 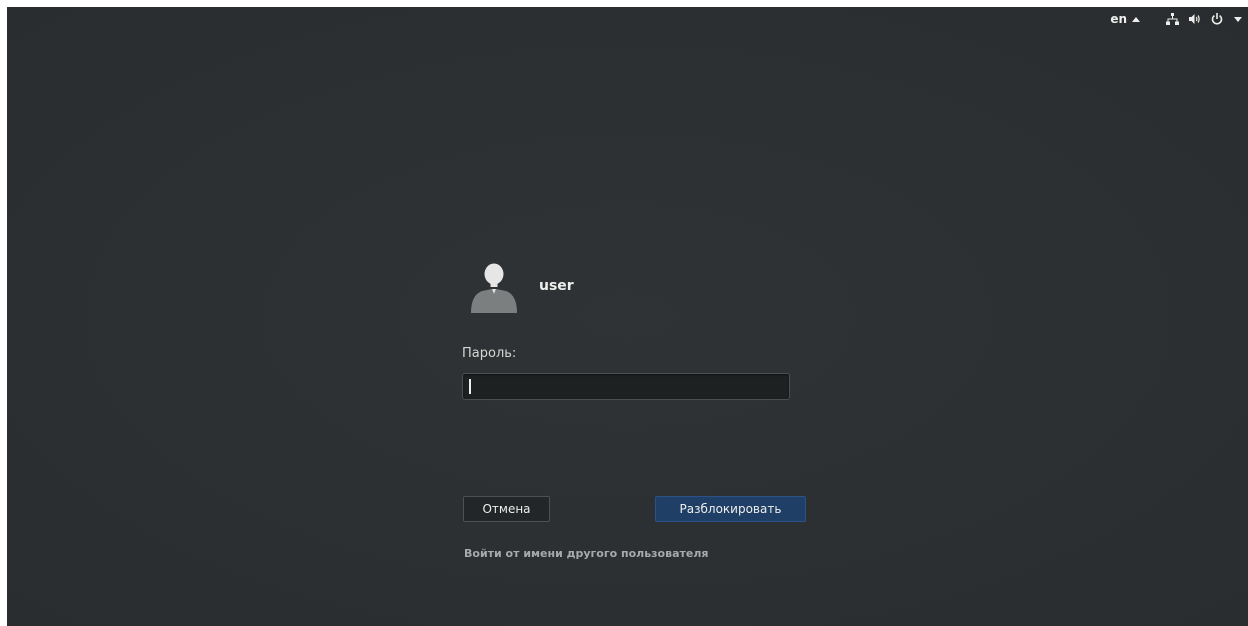 I want to click on unlock-button-label: Разблокировать, so click(x=730, y=509).